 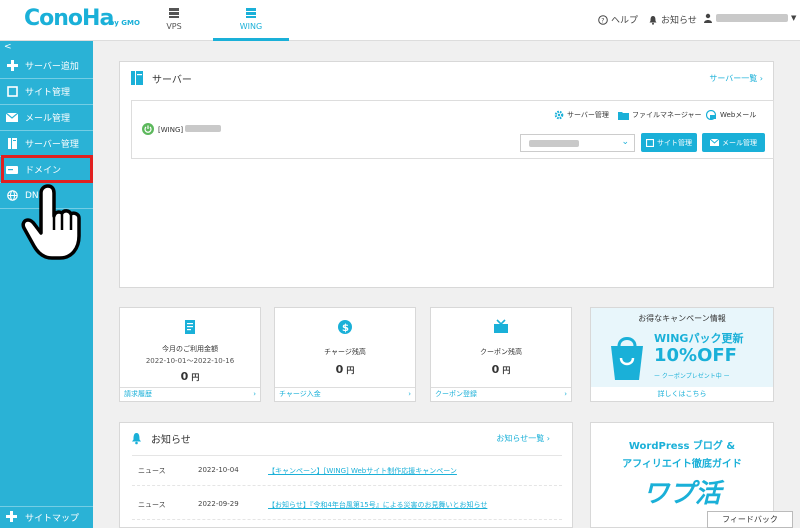 I want to click on power-icon, so click(x=148, y=129).